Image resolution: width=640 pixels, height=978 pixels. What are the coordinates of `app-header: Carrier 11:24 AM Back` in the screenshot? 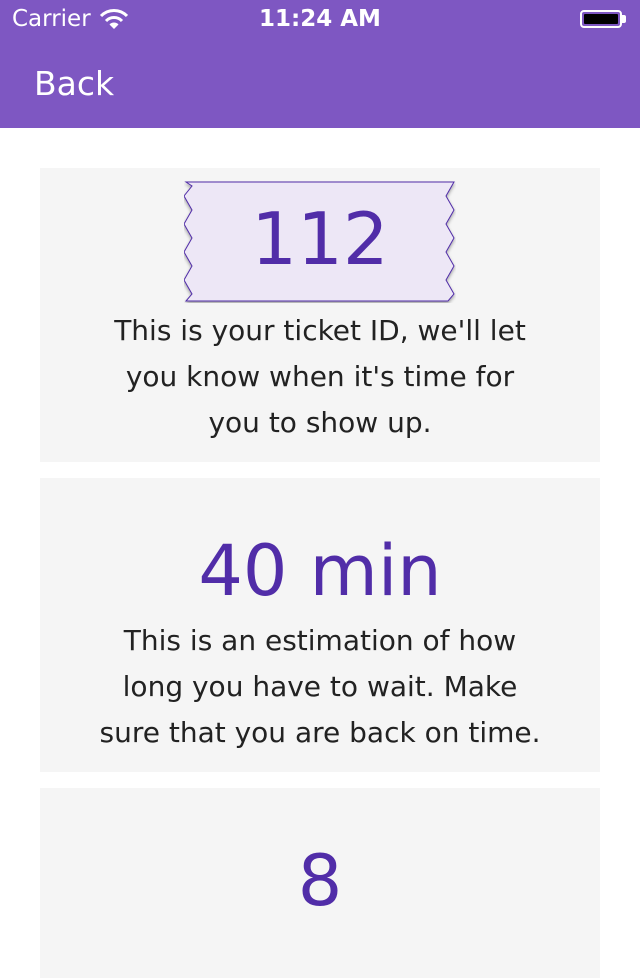 It's located at (320, 64).